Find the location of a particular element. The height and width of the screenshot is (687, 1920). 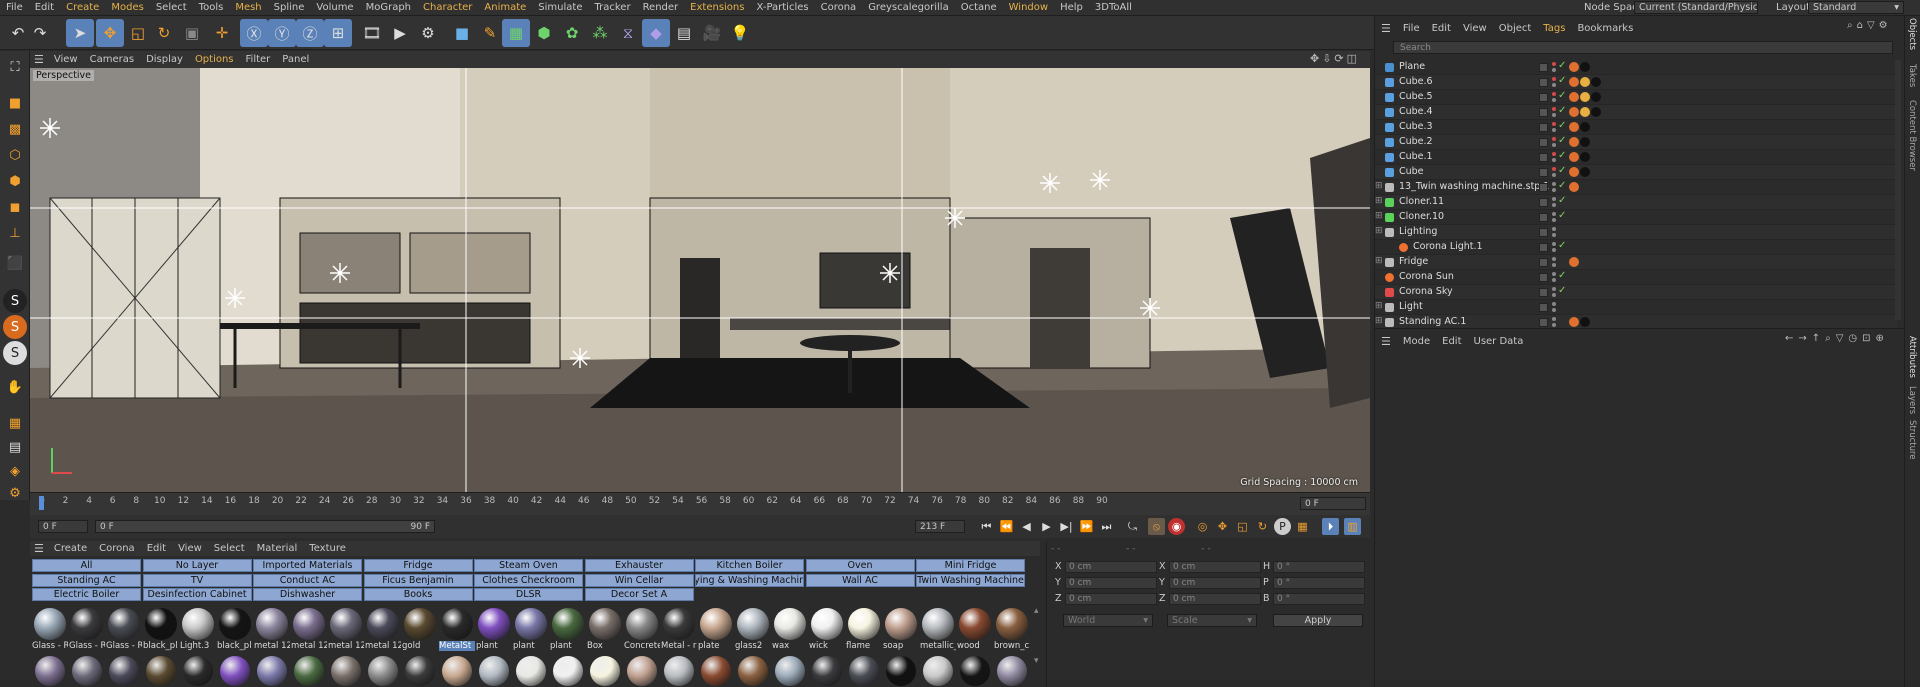

object-name: Lighting is located at coordinates (1418, 231).